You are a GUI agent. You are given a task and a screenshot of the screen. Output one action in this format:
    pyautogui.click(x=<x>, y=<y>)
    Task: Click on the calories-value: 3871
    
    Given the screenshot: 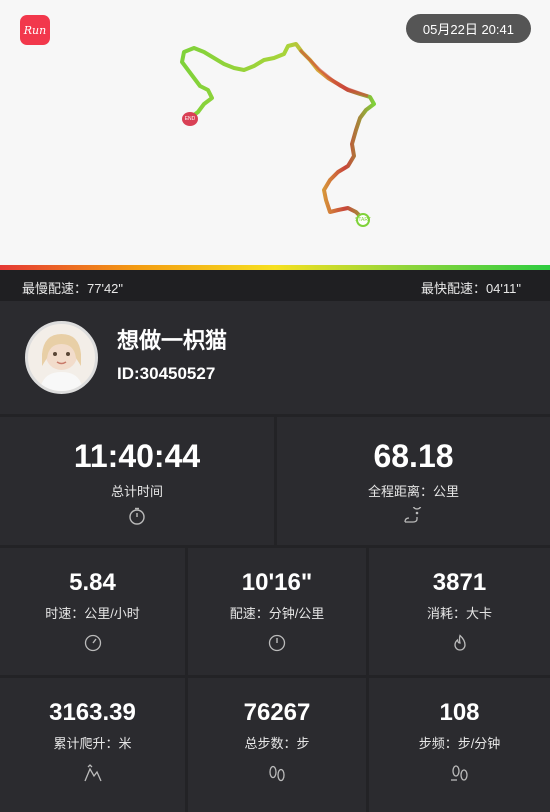 What is the action you would take?
    pyautogui.click(x=459, y=582)
    